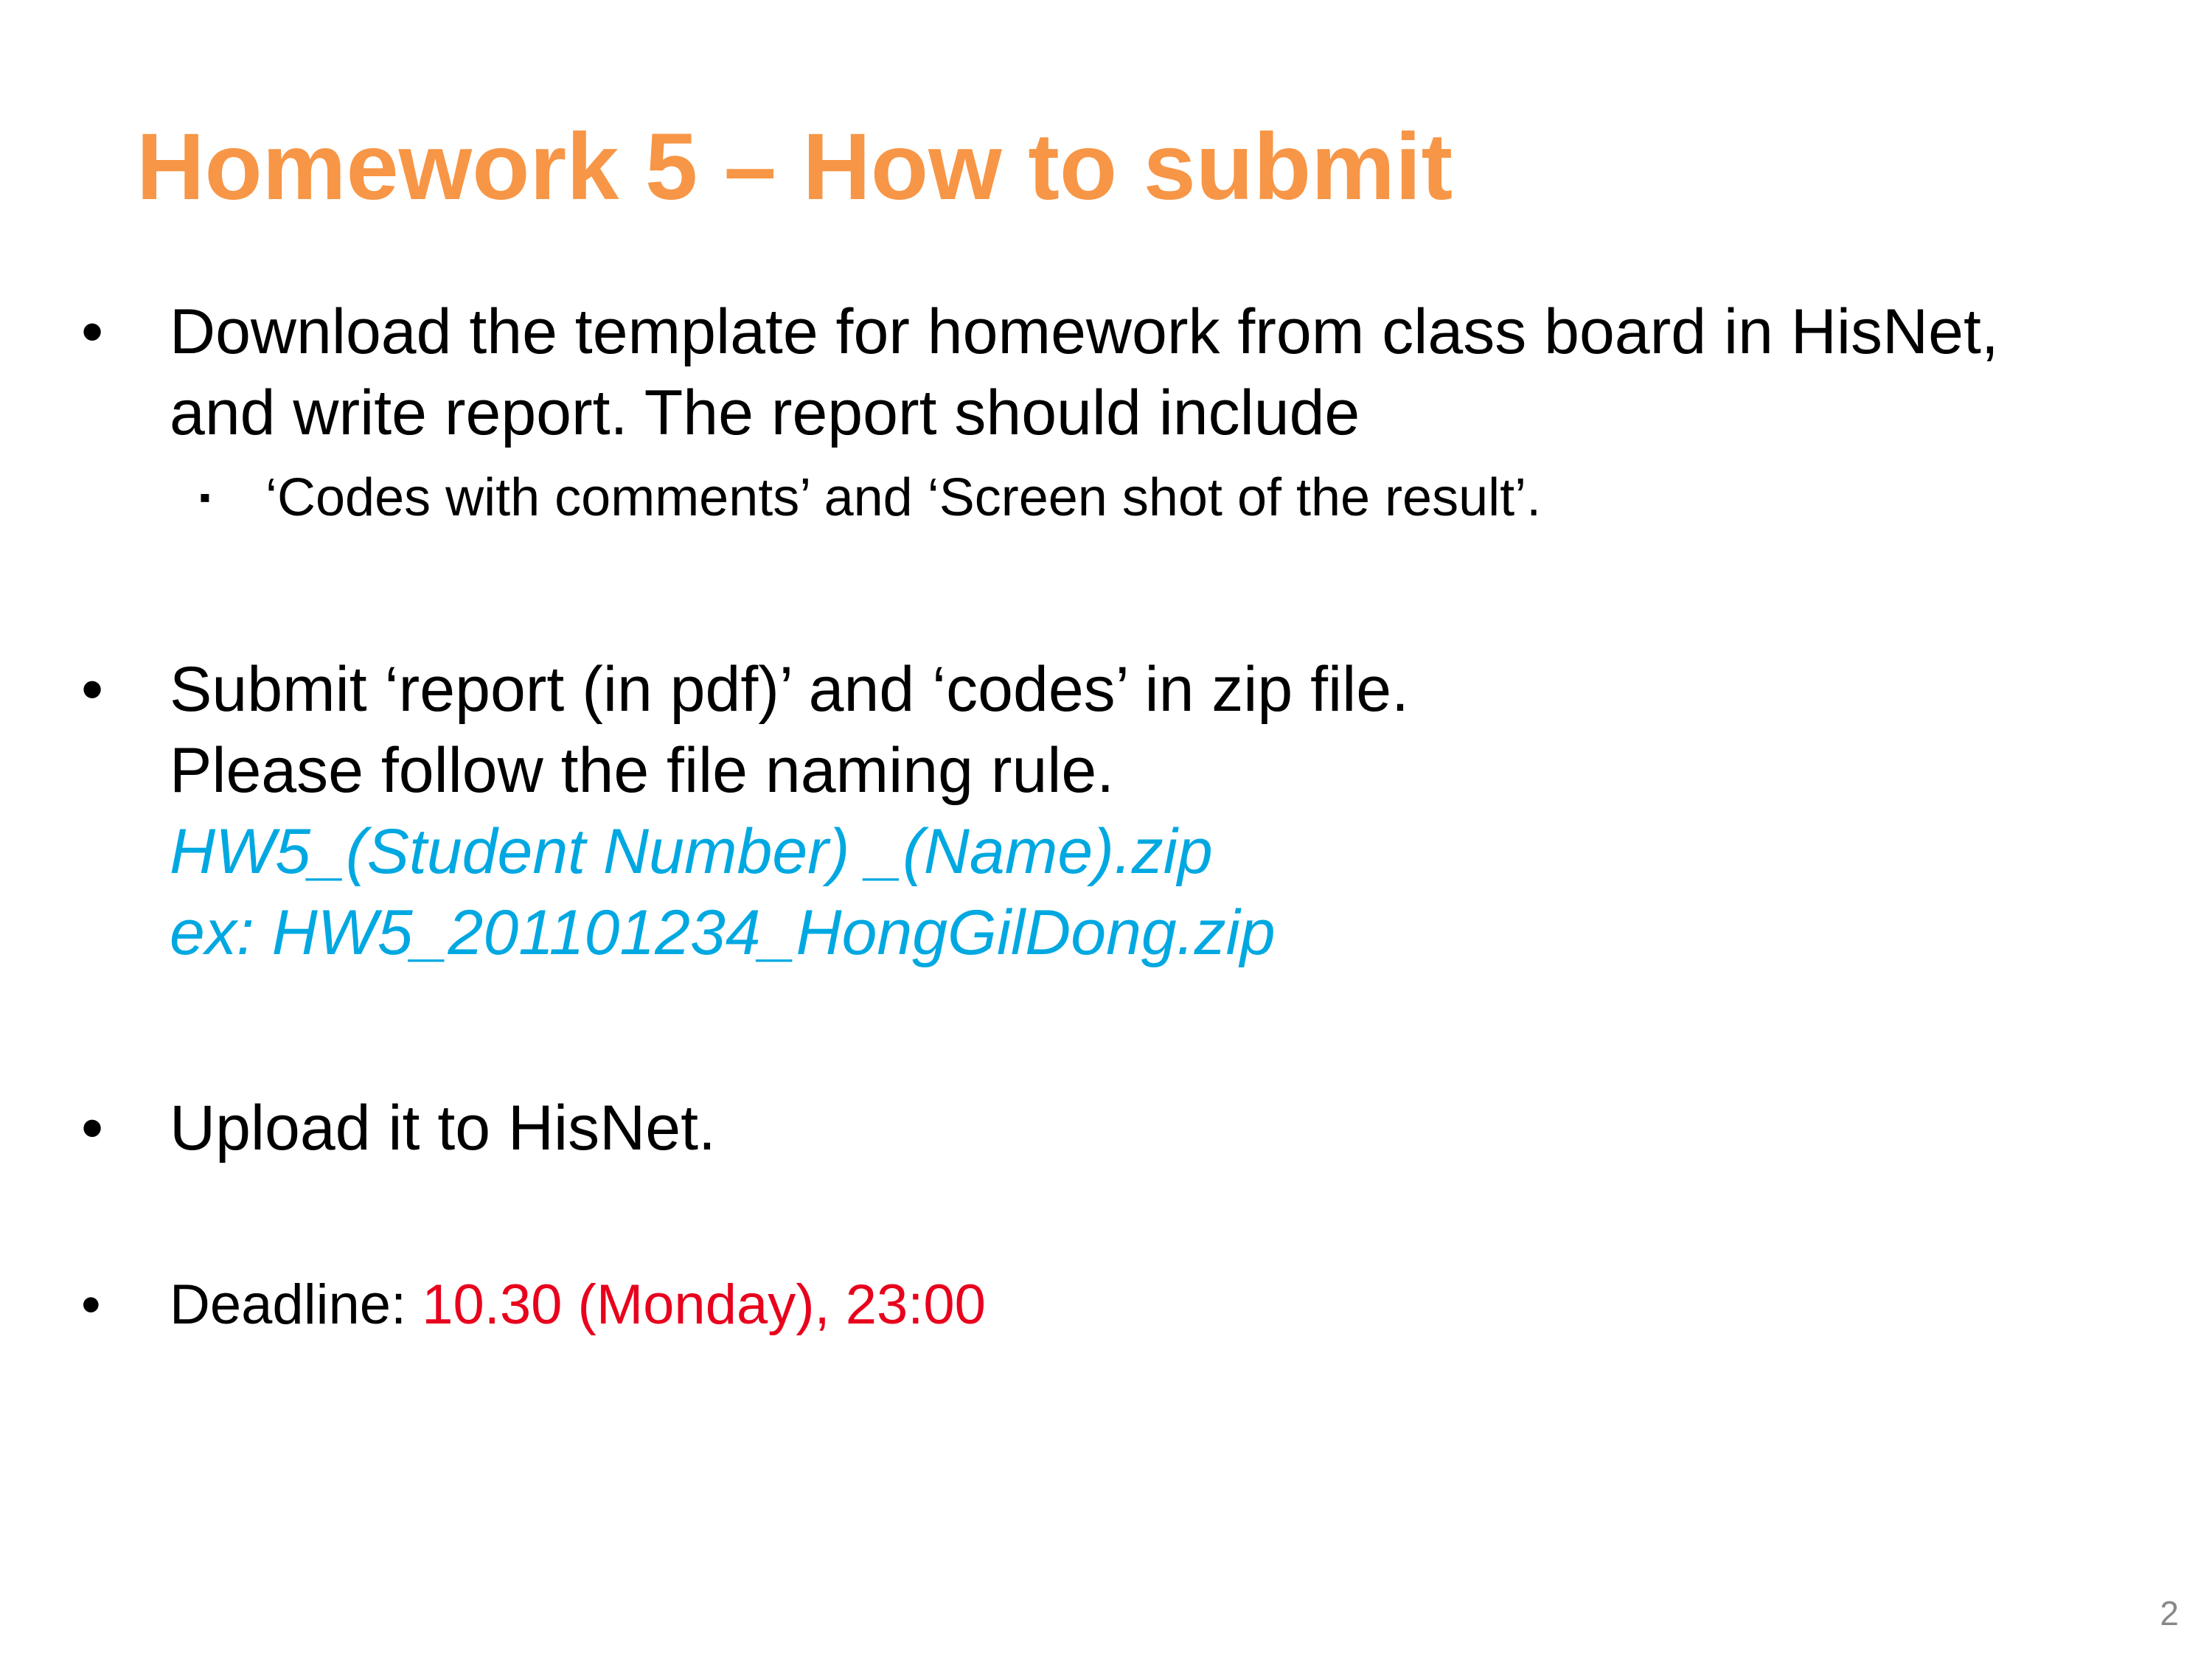 This screenshot has width=2212, height=1659. What do you see at coordinates (443, 1128) in the screenshot?
I see `bullet-line: Upload it to HisNet.` at bounding box center [443, 1128].